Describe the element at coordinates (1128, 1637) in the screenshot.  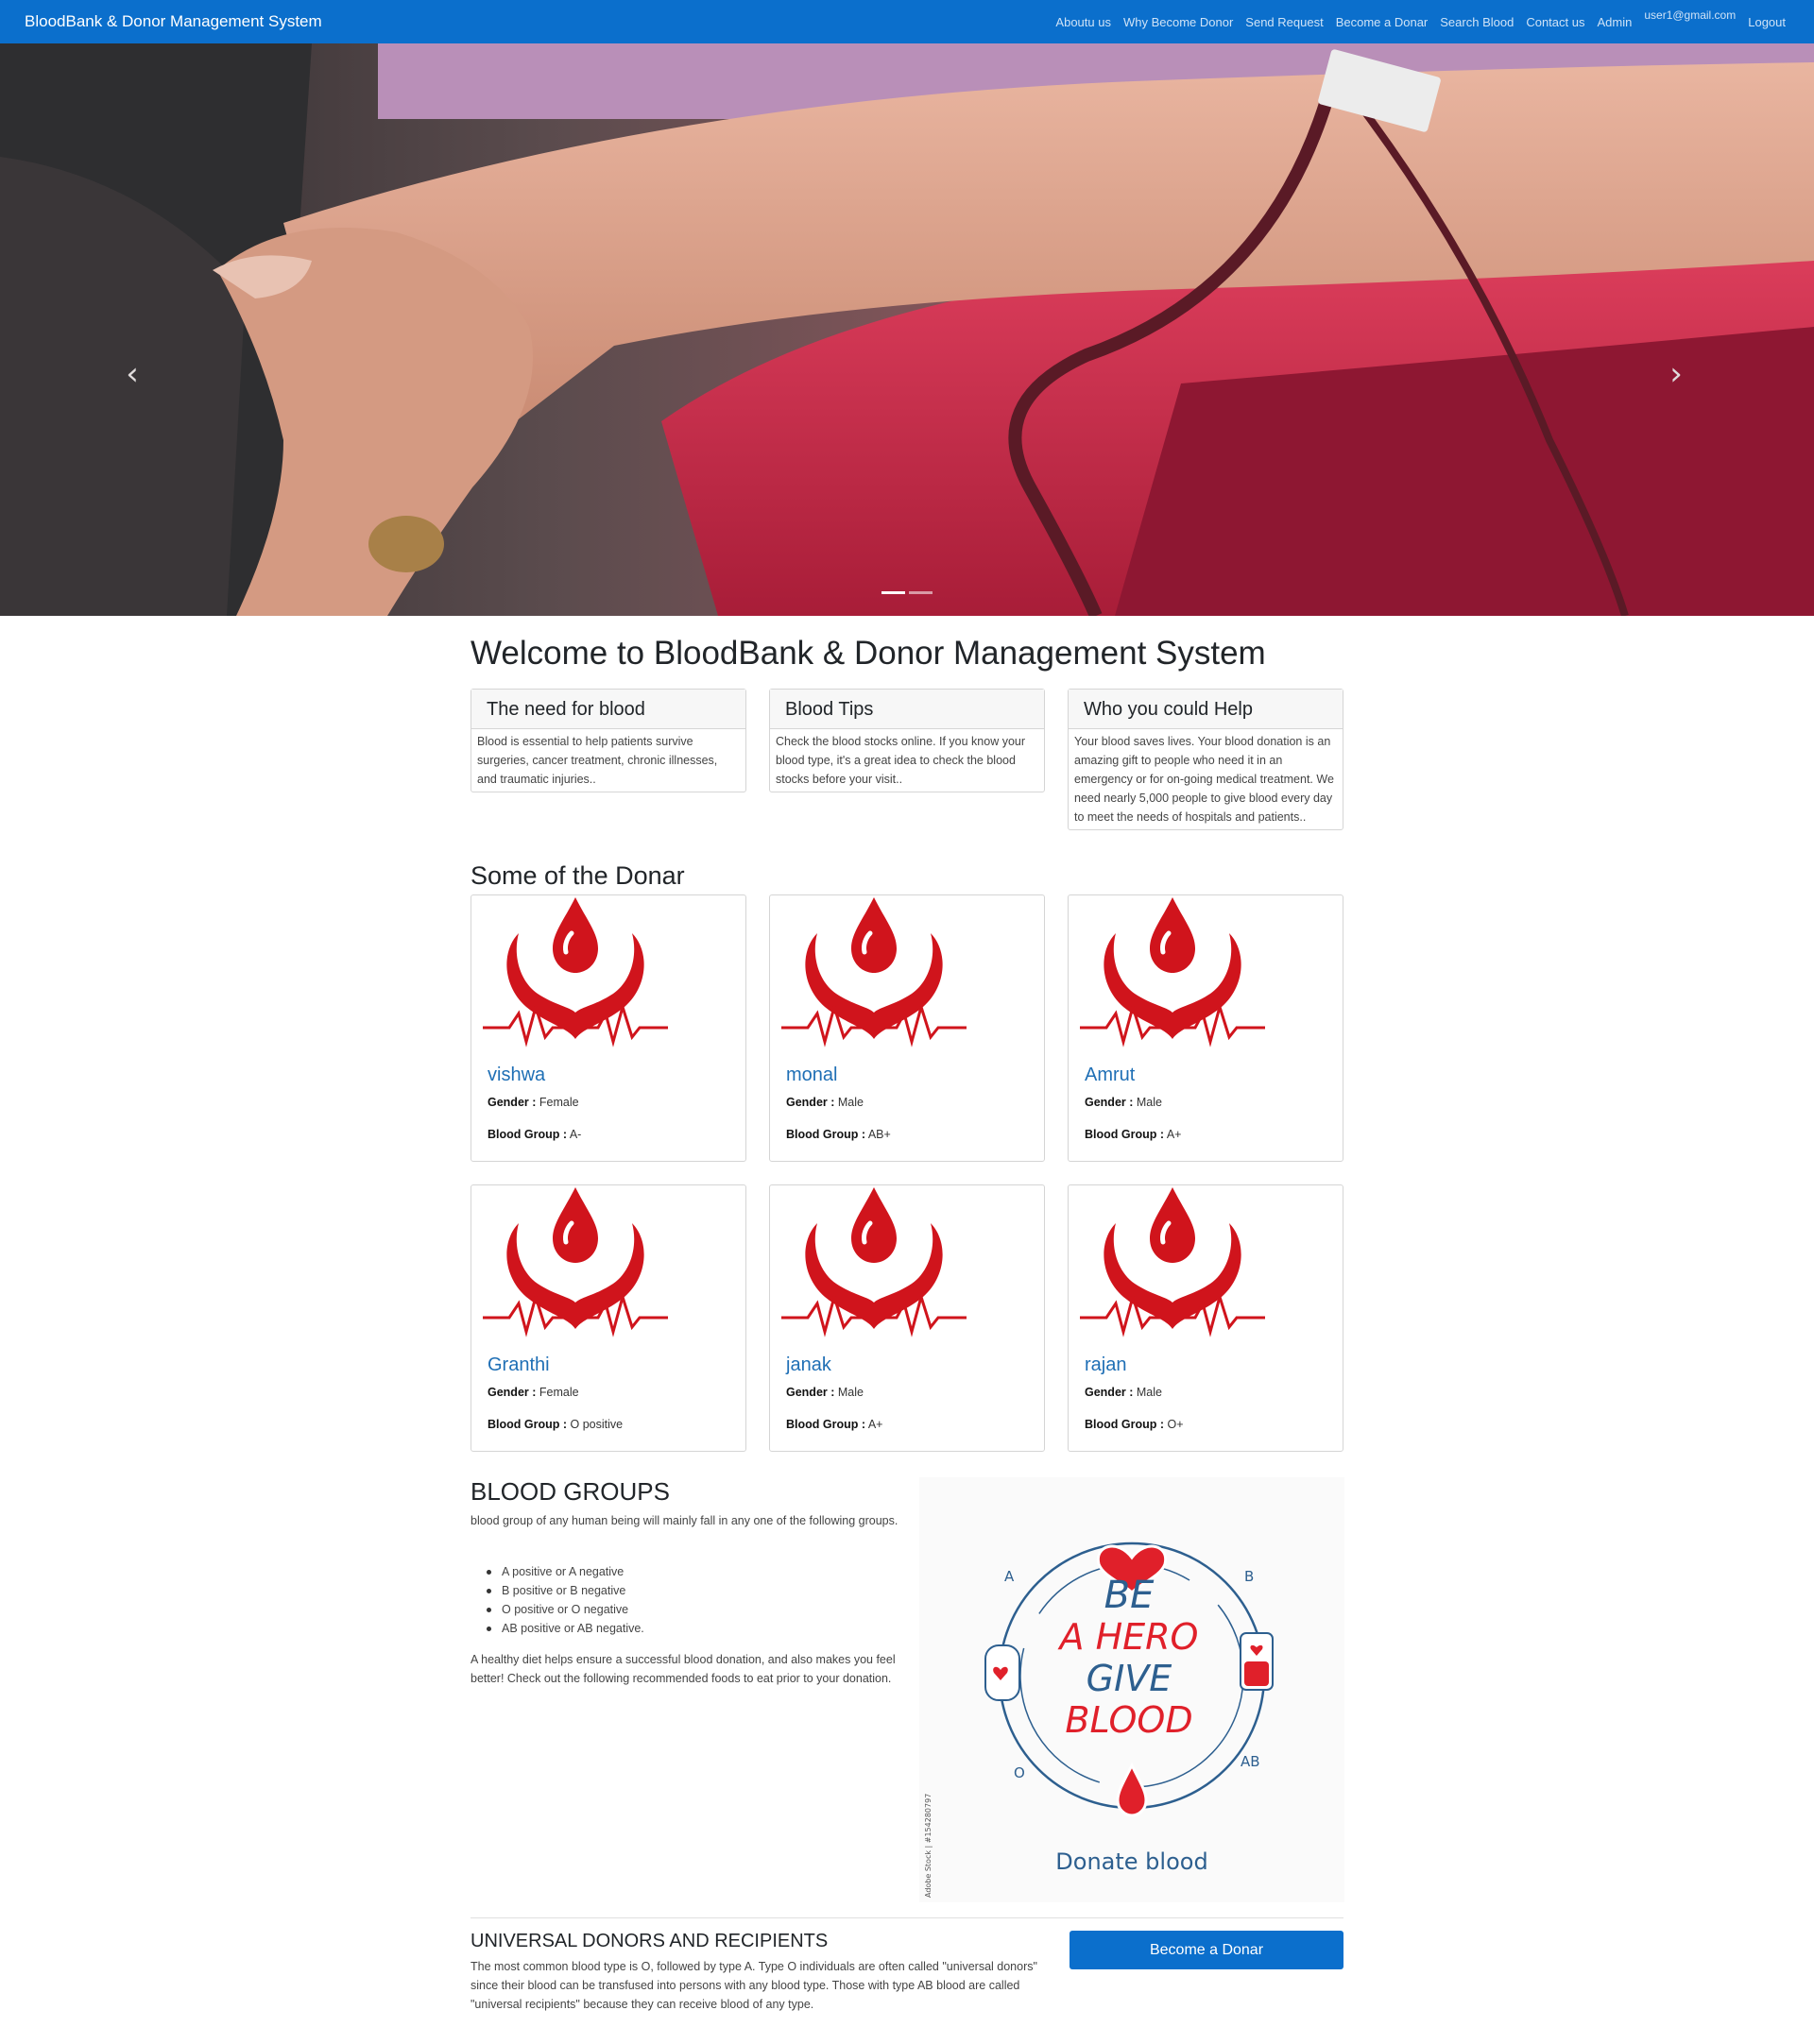
I see `poster-line-2: A HERO` at that location.